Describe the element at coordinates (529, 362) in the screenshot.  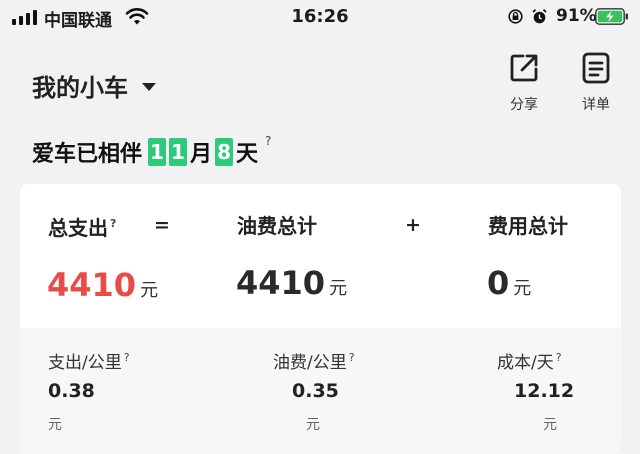
I see `cost-per-day-label: 成本/天?` at that location.